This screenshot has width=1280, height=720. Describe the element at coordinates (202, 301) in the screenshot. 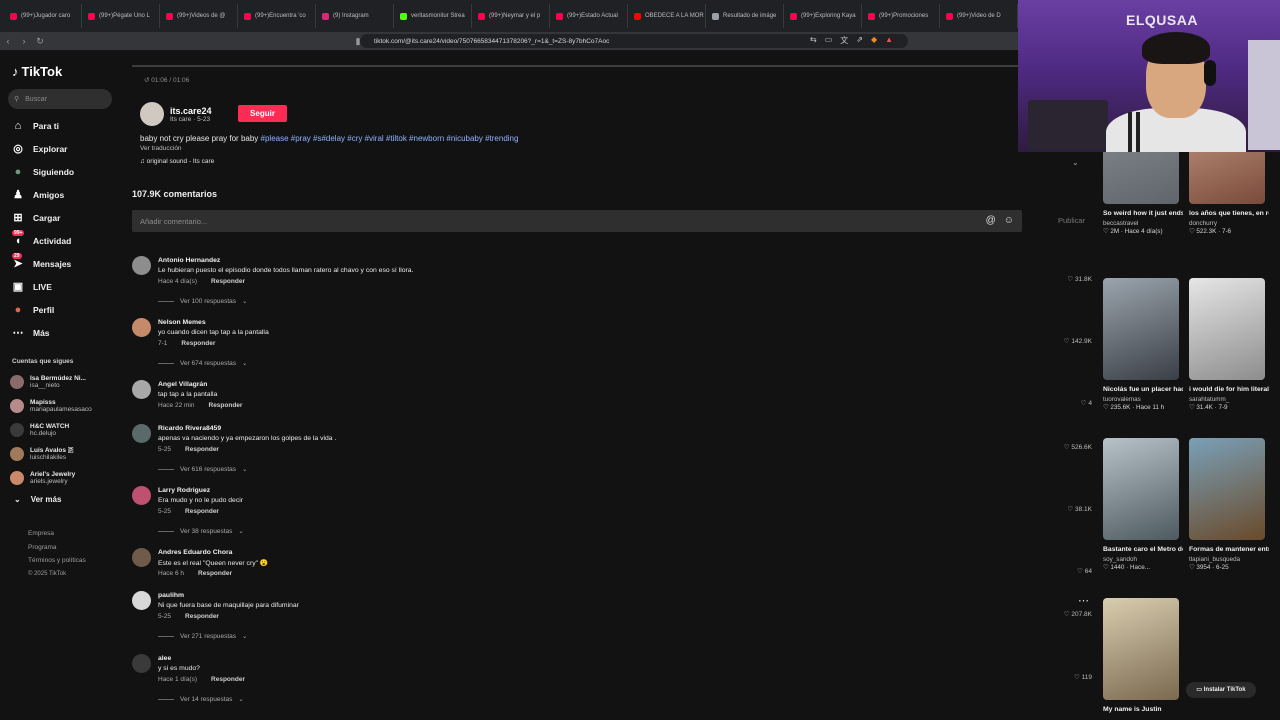

I see `view-replies-button: Ver 100 respuestas ⌄` at that location.